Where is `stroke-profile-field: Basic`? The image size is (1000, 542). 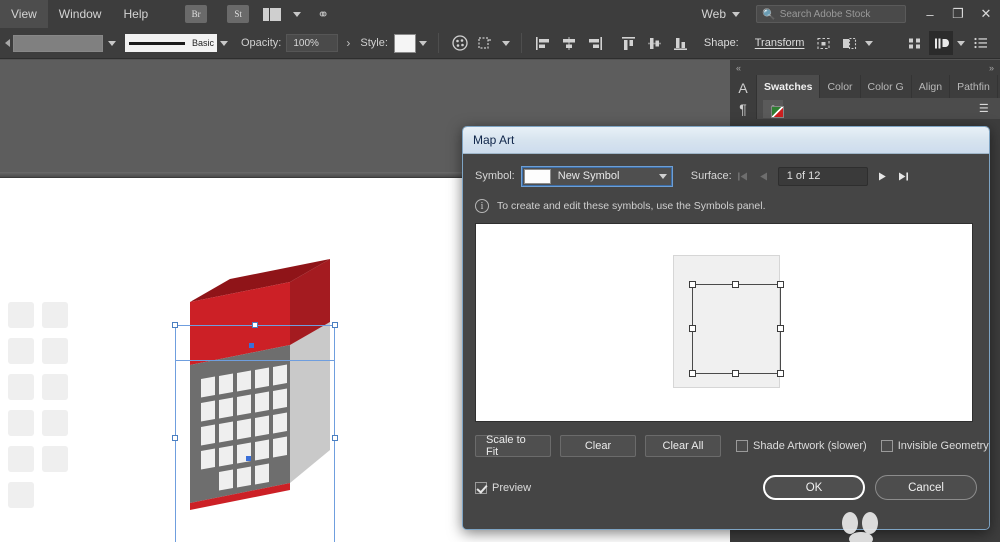
stroke-profile-field: Basic is located at coordinates (171, 43).